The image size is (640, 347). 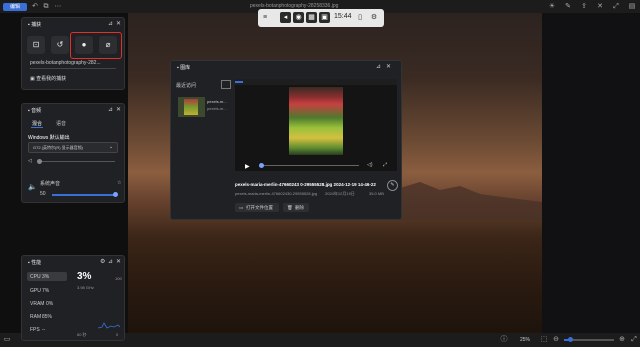 What do you see at coordinates (226, 84) in the screenshot?
I see `thumbnail-view-icon` at bounding box center [226, 84].